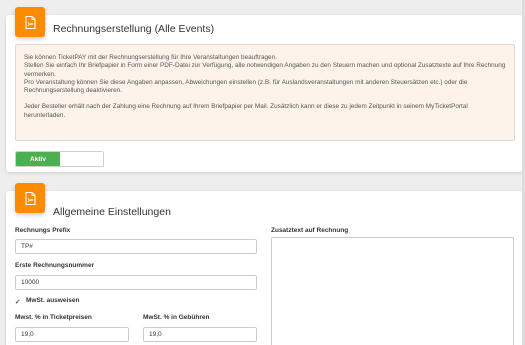 This screenshot has height=345, width=525. Describe the element at coordinates (18, 302) in the screenshot. I see `mwst-checkbox: ✔` at that location.